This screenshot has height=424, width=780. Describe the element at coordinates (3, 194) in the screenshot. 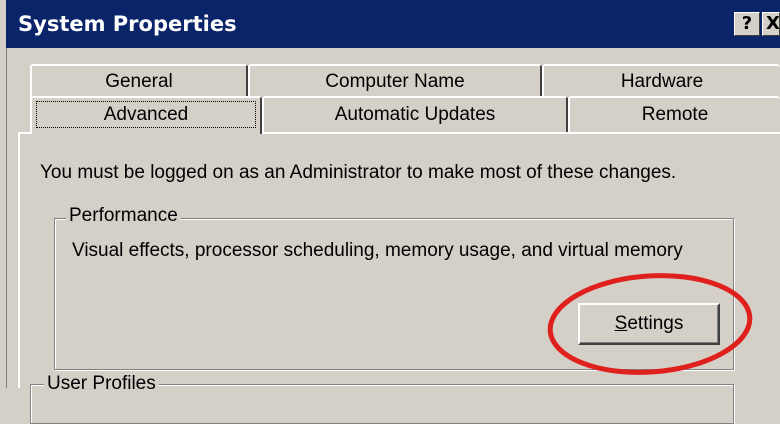

I see `window-left-border` at that location.